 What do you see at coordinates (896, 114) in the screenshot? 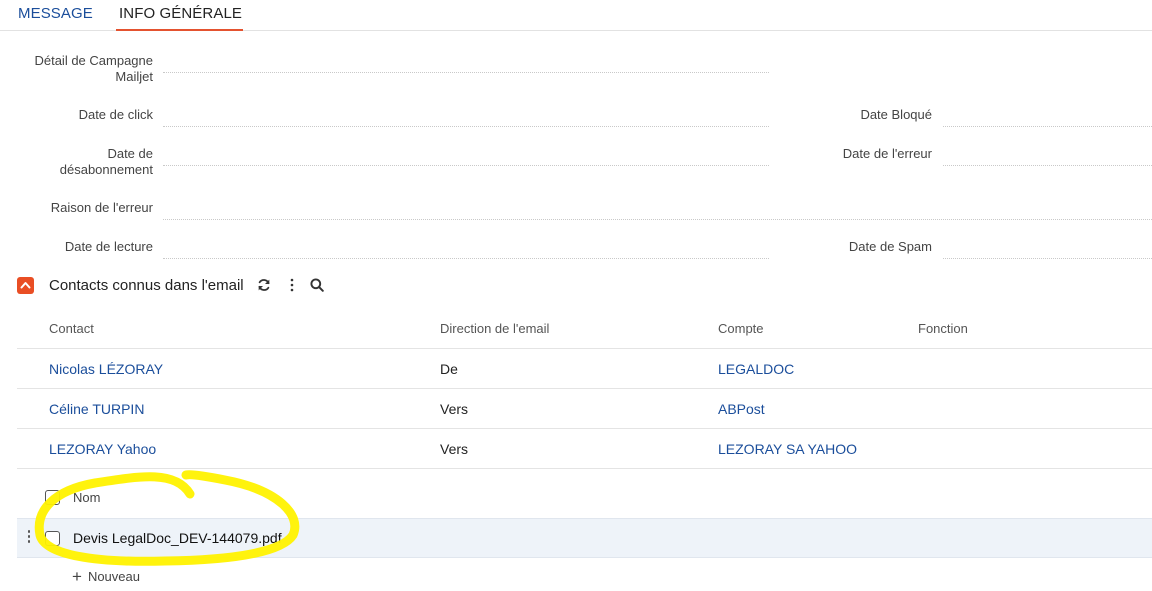
I see `field-label-date-bloque: Date Bloqué` at bounding box center [896, 114].